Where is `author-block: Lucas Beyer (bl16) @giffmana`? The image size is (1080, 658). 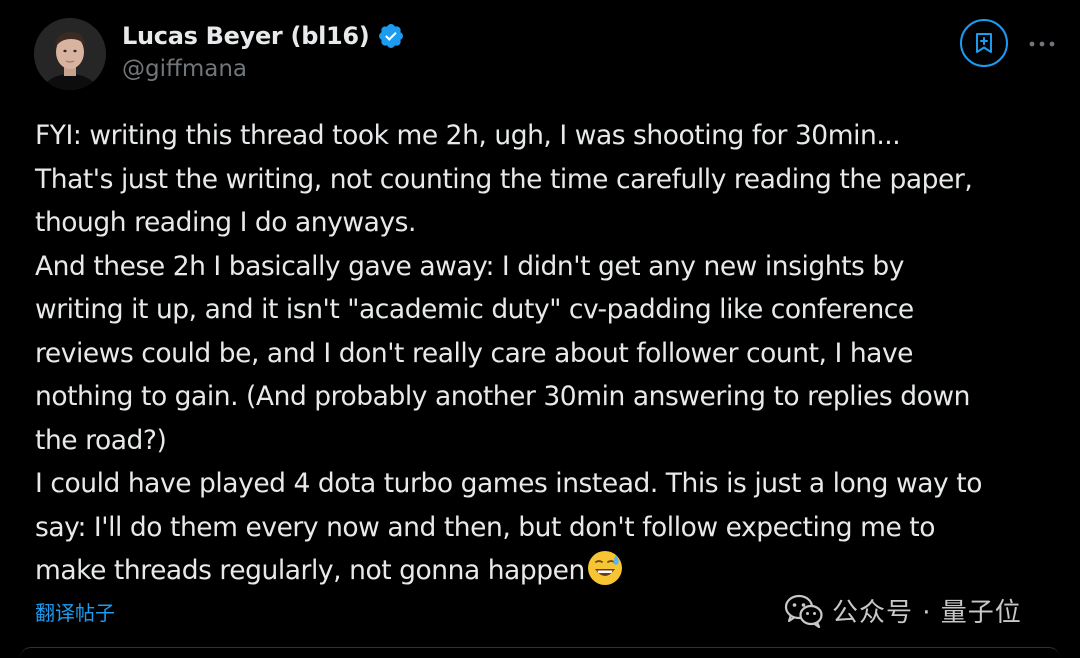
author-block: Lucas Beyer (bl16) @giffmana is located at coordinates (263, 50).